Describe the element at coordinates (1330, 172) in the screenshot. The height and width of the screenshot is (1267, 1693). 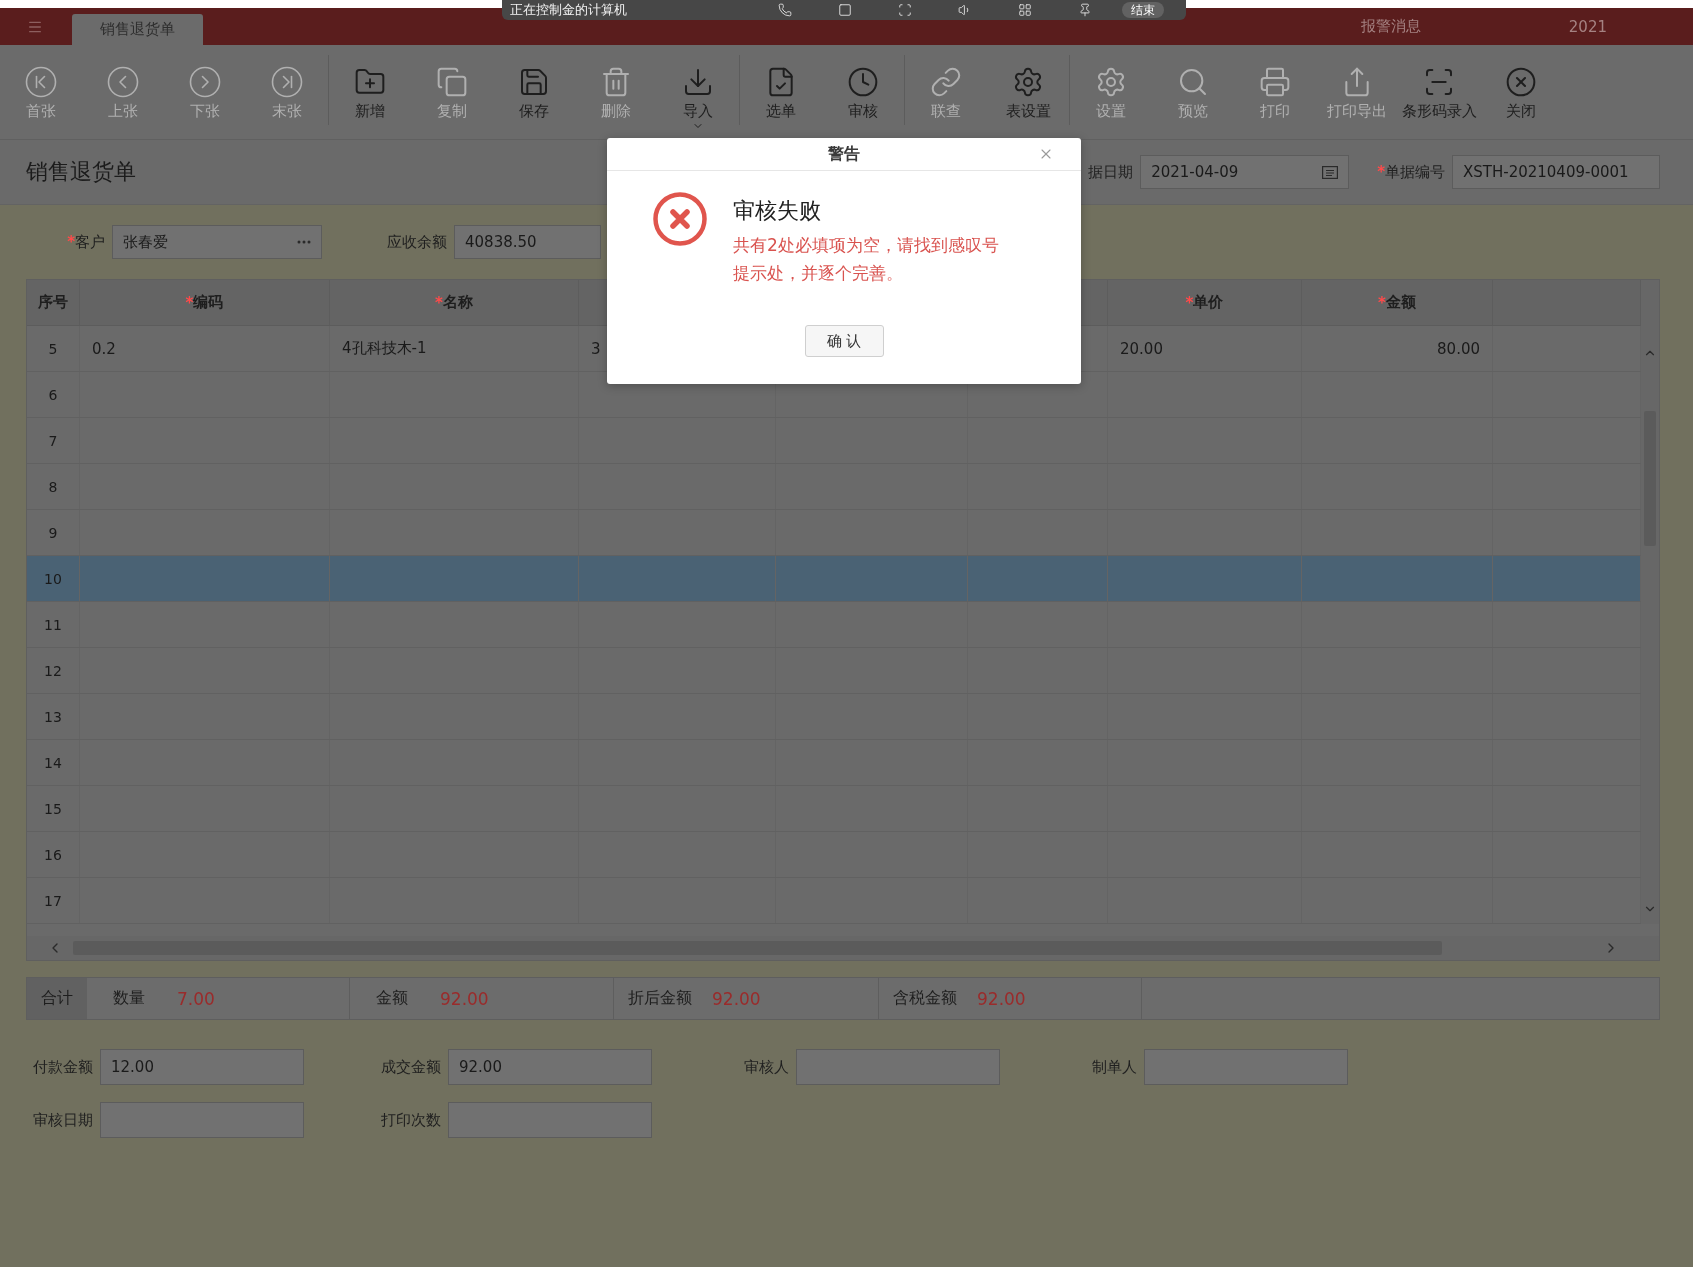
I see `calendar-icon` at that location.